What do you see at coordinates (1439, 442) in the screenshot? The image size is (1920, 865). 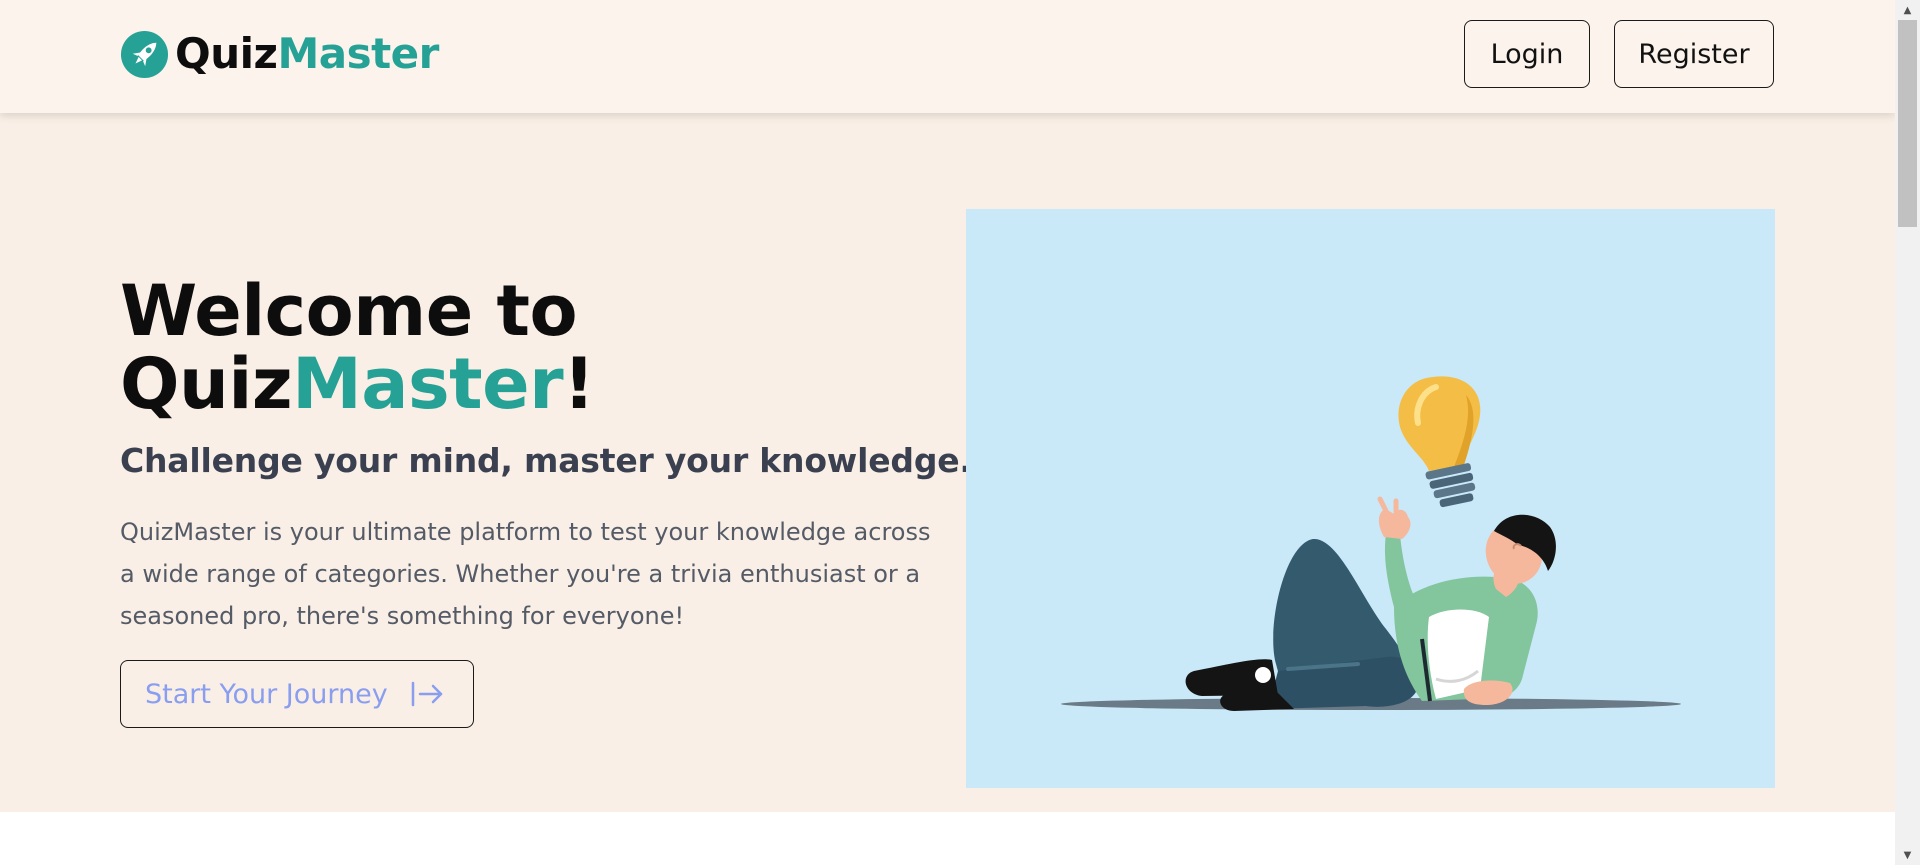 I see `lightbulb-icon` at bounding box center [1439, 442].